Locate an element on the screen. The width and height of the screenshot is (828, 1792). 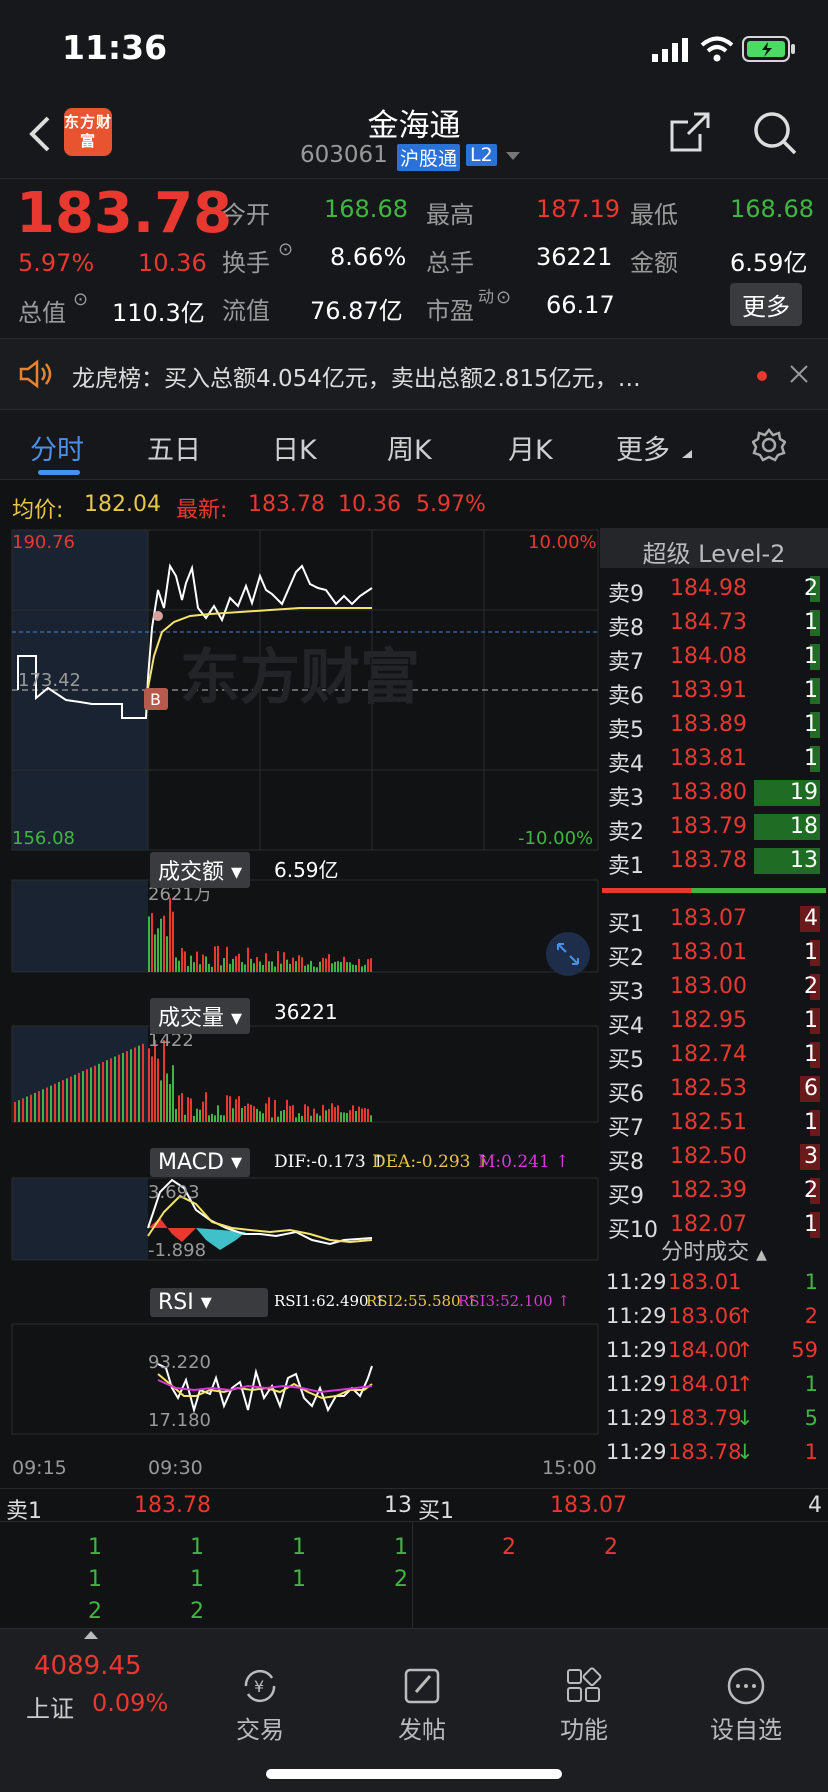
tab-daily: 日K is located at coordinates (294, 447).